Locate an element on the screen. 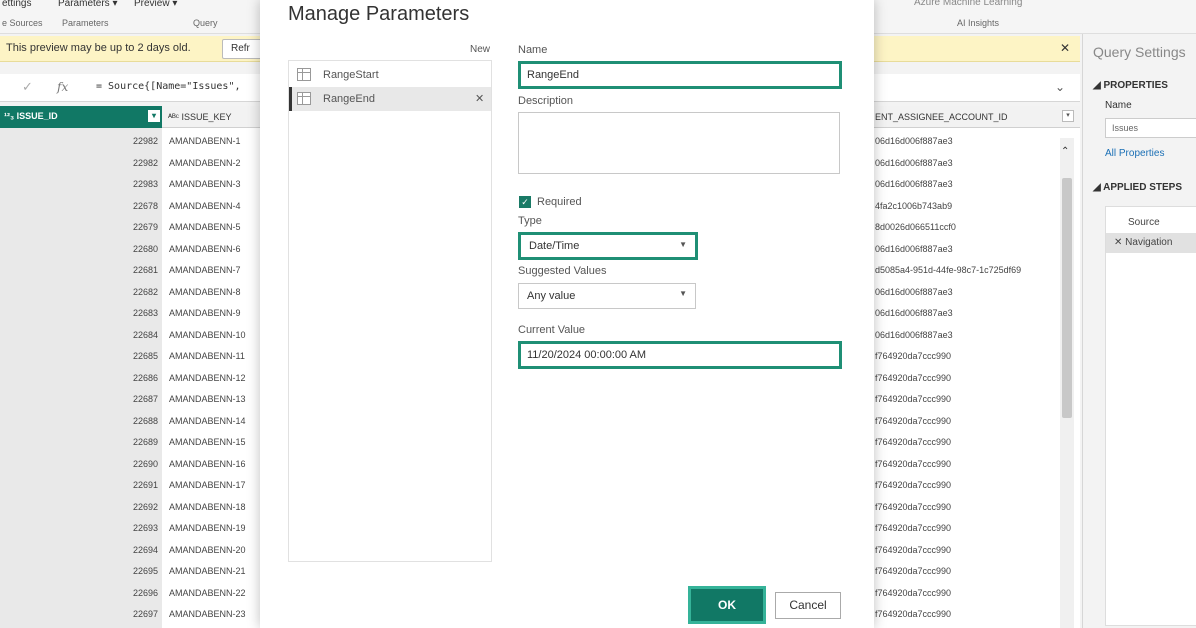  step-navigation: ✕ Navigation is located at coordinates (1151, 243).